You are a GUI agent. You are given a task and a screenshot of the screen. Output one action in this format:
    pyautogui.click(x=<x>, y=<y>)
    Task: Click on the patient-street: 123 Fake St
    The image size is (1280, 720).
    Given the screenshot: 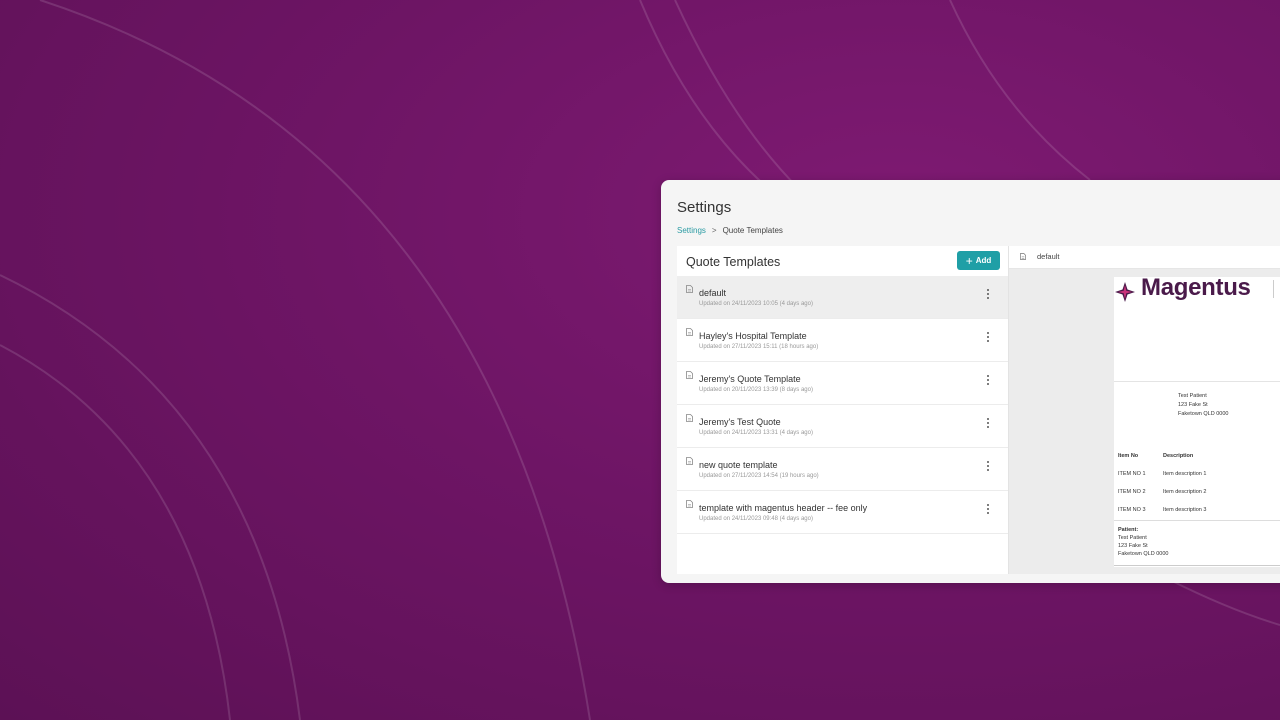 What is the action you would take?
    pyautogui.click(x=1193, y=405)
    